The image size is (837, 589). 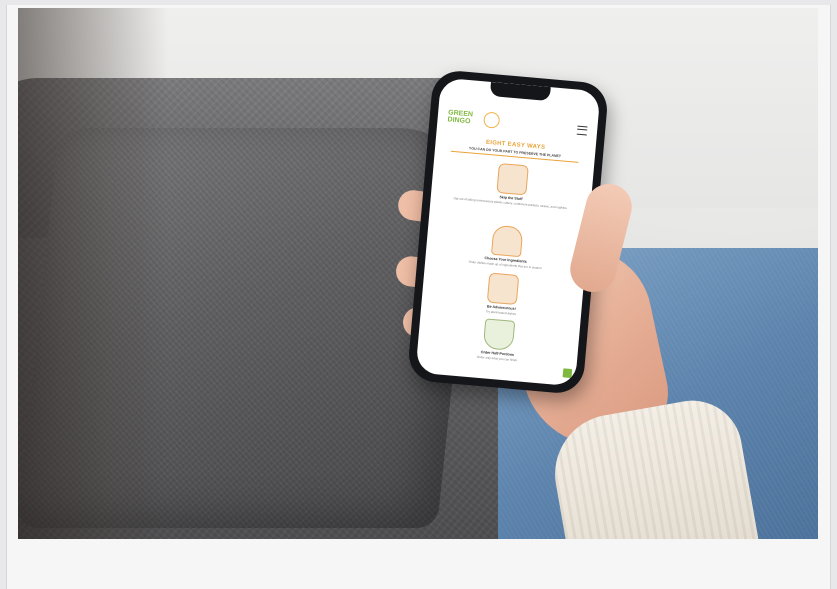 I want to click on list-item: Be Adventurous! Try plant-based dishes, so click(x=502, y=294).